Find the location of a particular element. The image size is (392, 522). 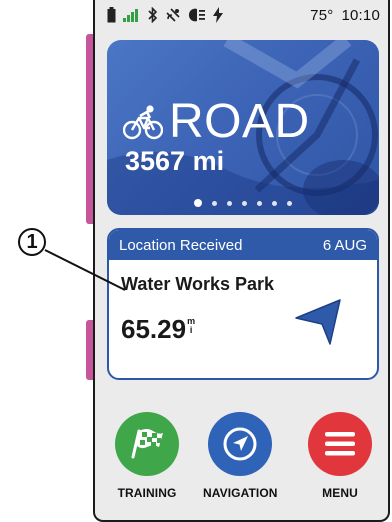

status-right: 75° 10:10 is located at coordinates (341, 15).